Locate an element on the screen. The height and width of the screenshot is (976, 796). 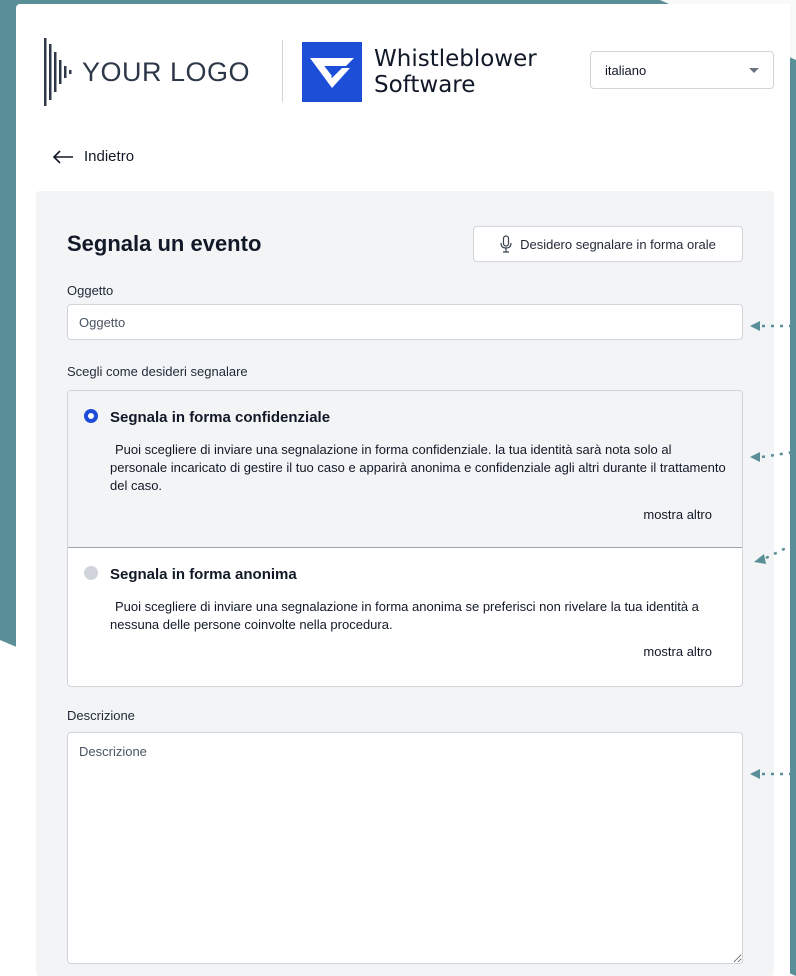
chevron-down-icon is located at coordinates (754, 70).